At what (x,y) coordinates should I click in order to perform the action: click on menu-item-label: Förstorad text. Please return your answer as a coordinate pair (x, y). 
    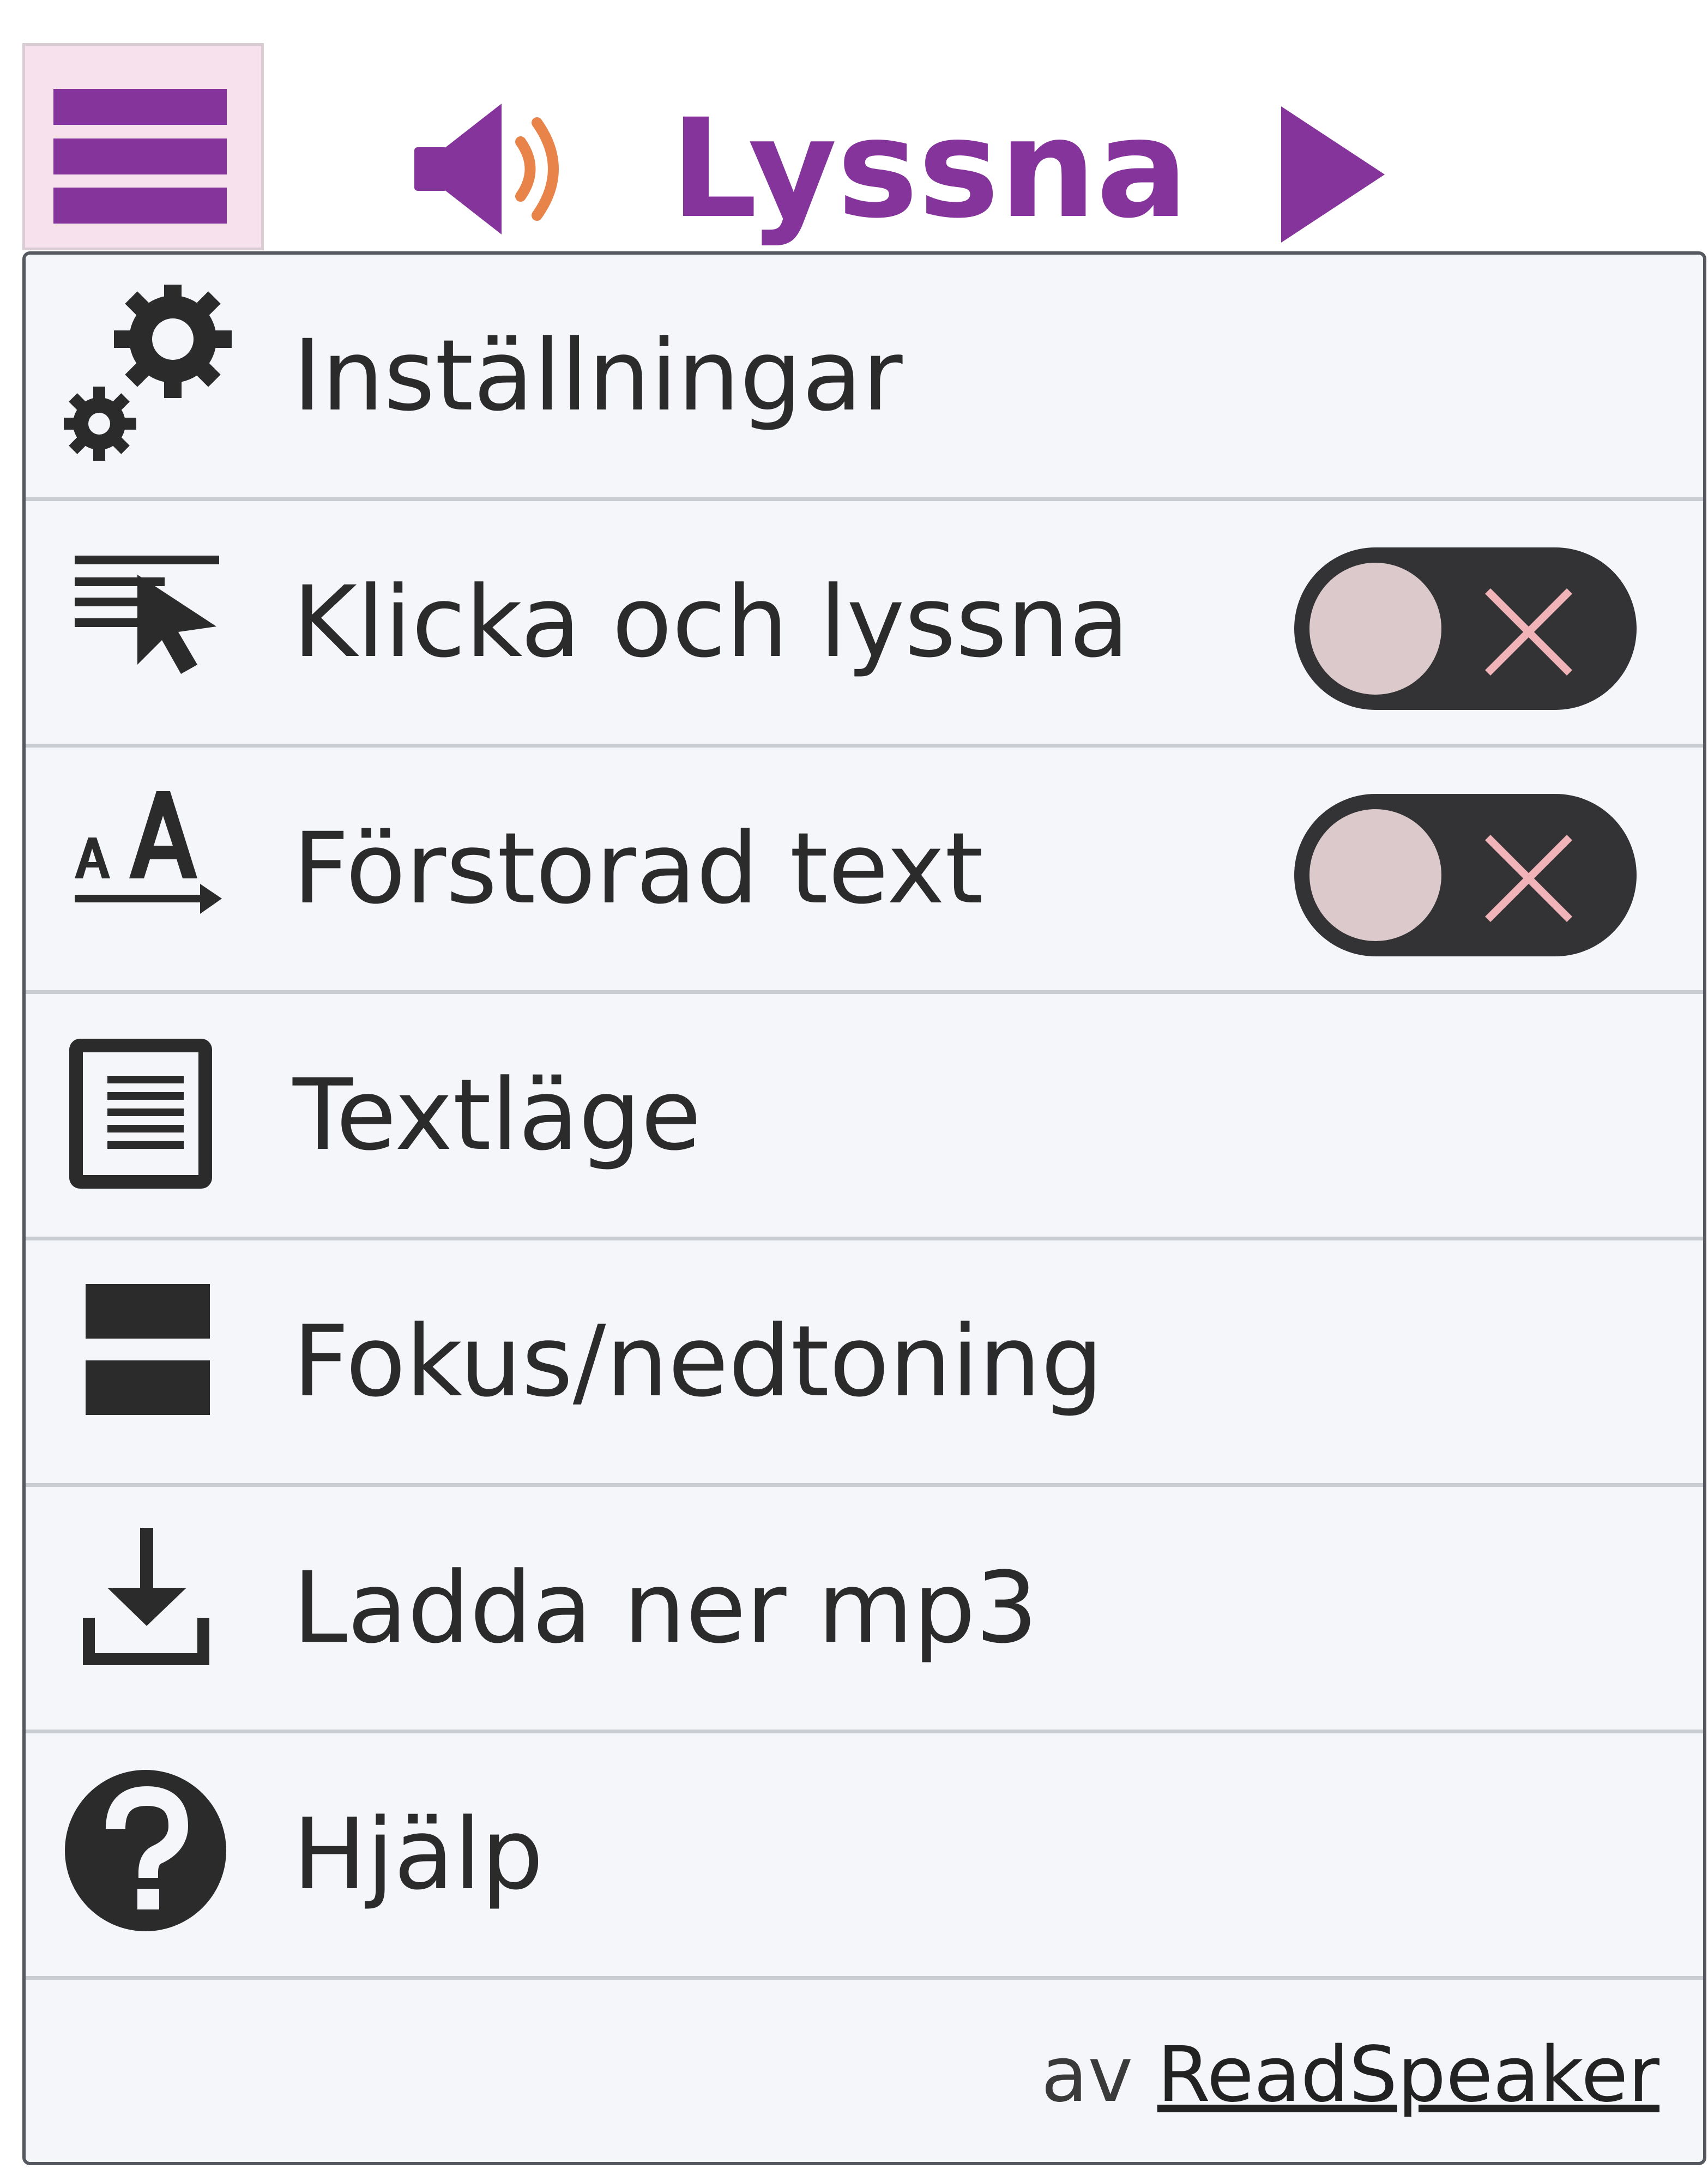
    Looking at the image, I should click on (638, 869).